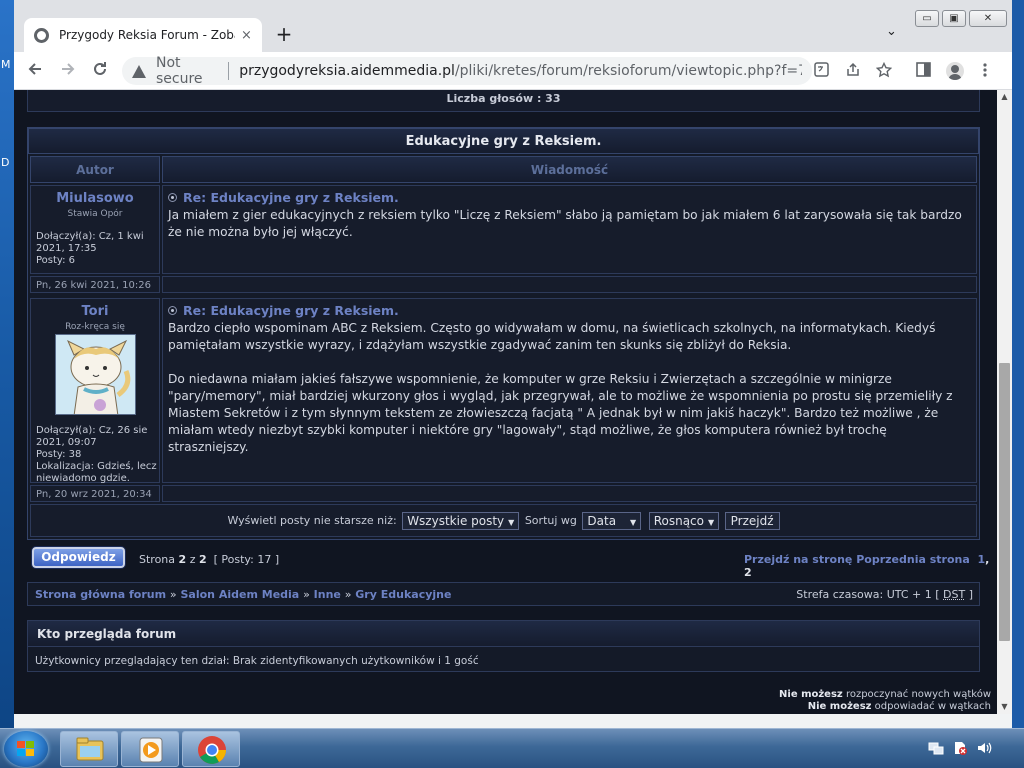 The width and height of the screenshot is (1024, 768). I want to click on breadcrumb-item: Gry Edukacyjne, so click(403, 594).